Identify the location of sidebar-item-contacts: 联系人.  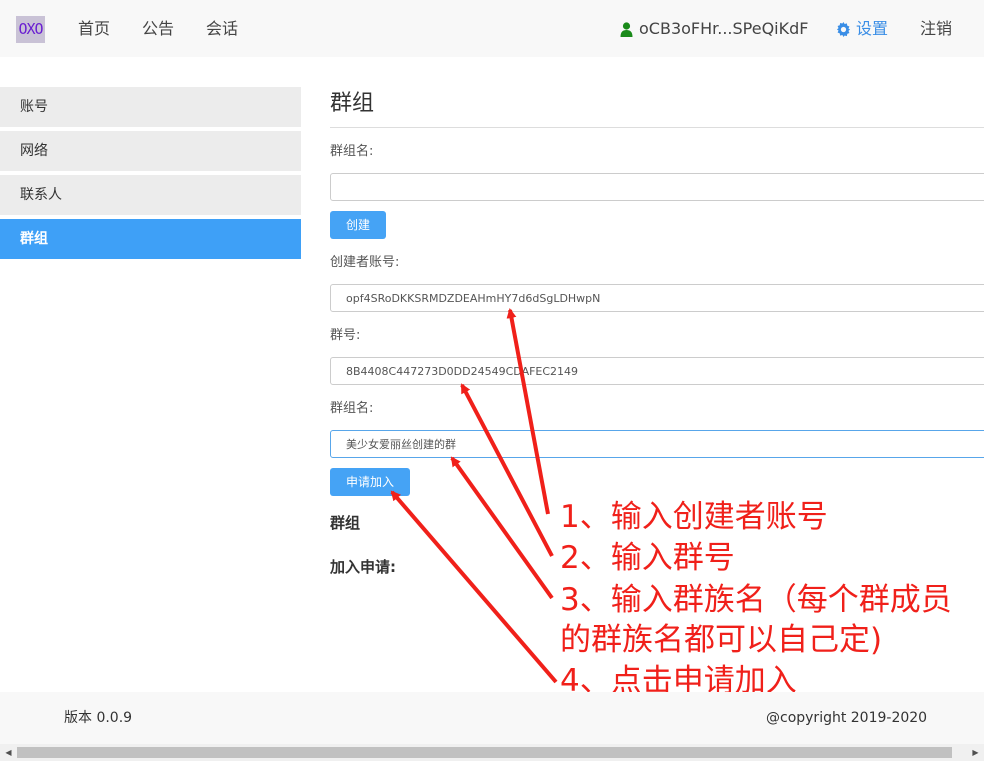
(150, 195).